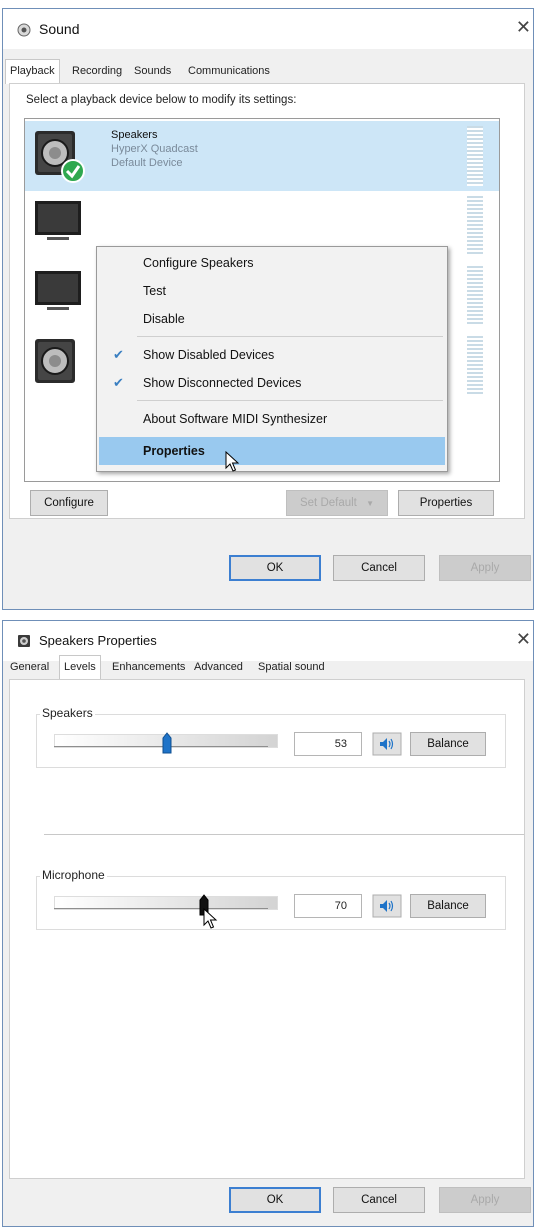 The image size is (534, 1227). Describe the element at coordinates (448, 906) in the screenshot. I see `microphone-balance-button: Balance` at that location.